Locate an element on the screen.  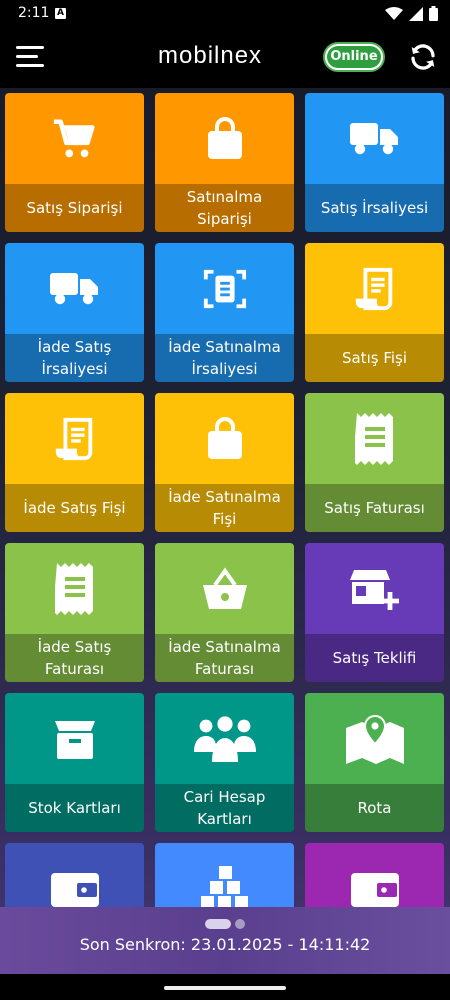
module-tile-label: İade Satış Fişi is located at coordinates (74, 508).